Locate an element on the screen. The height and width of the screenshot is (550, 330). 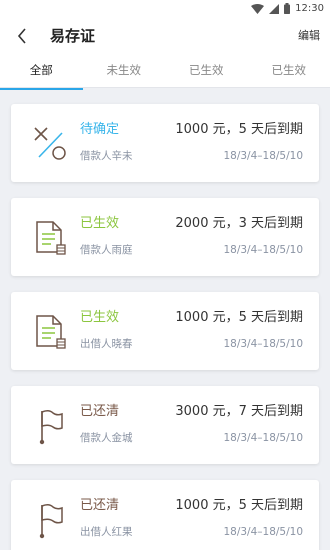
back-button is located at coordinates (22, 36).